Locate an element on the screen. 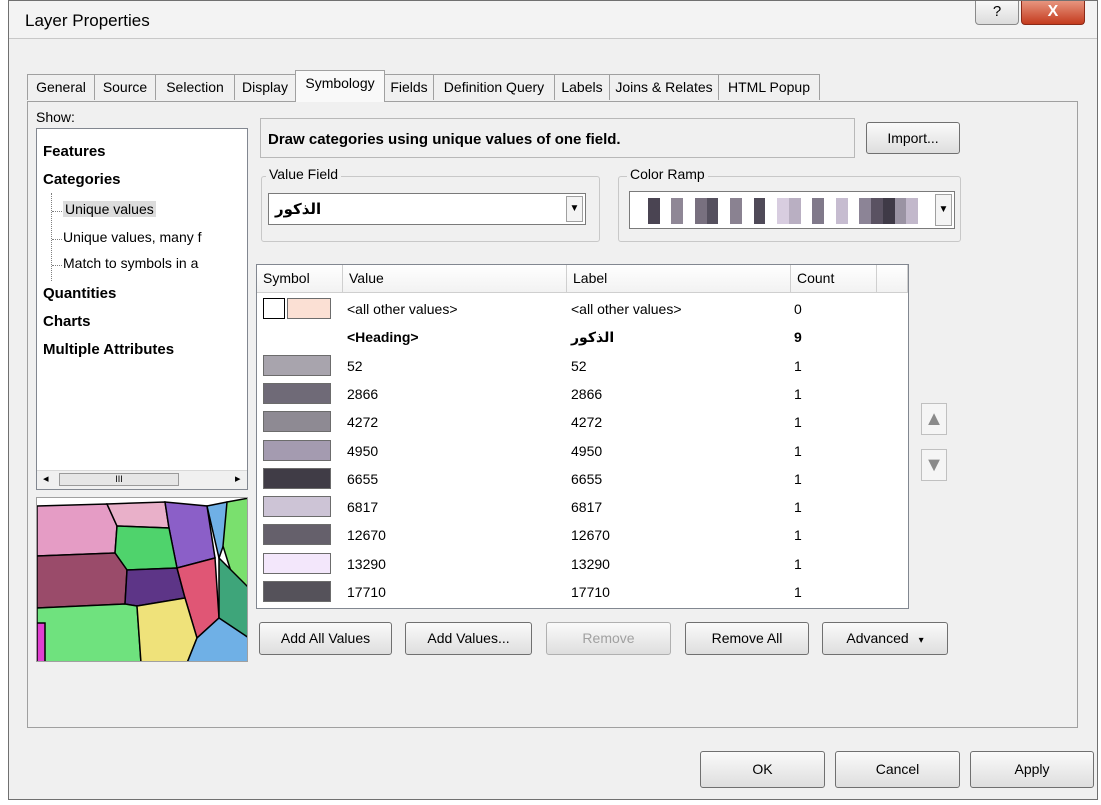  scroll-thumb: III is located at coordinates (119, 479).